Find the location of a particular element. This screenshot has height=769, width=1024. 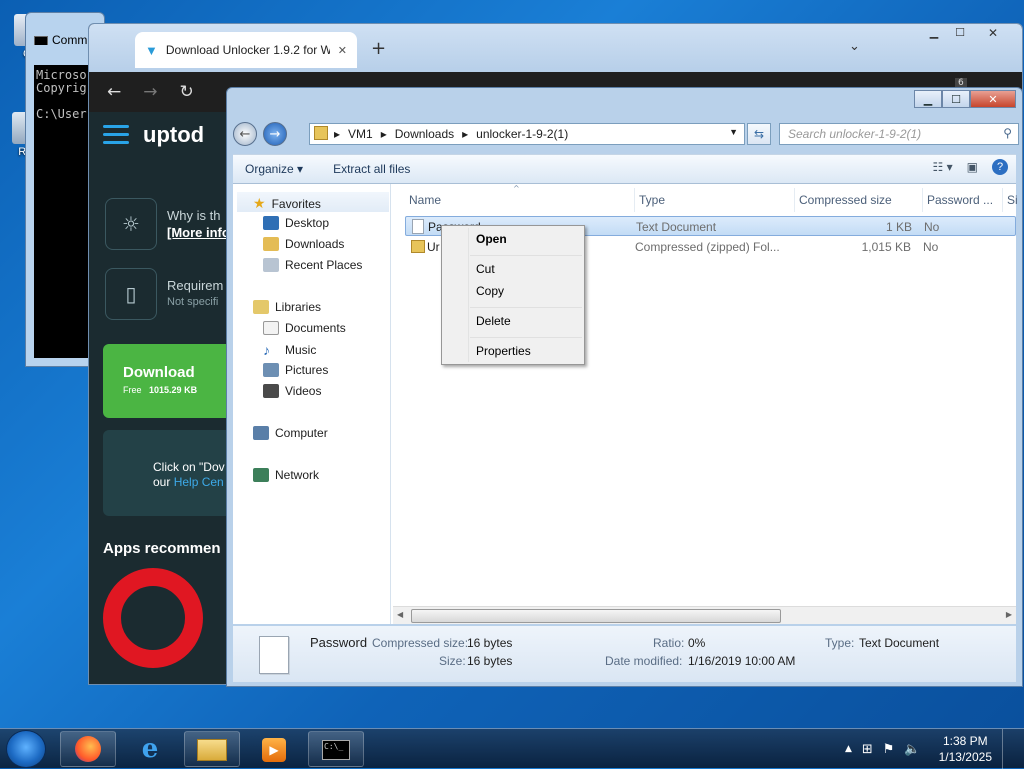

help-icon: ? is located at coordinates (1000, 167).